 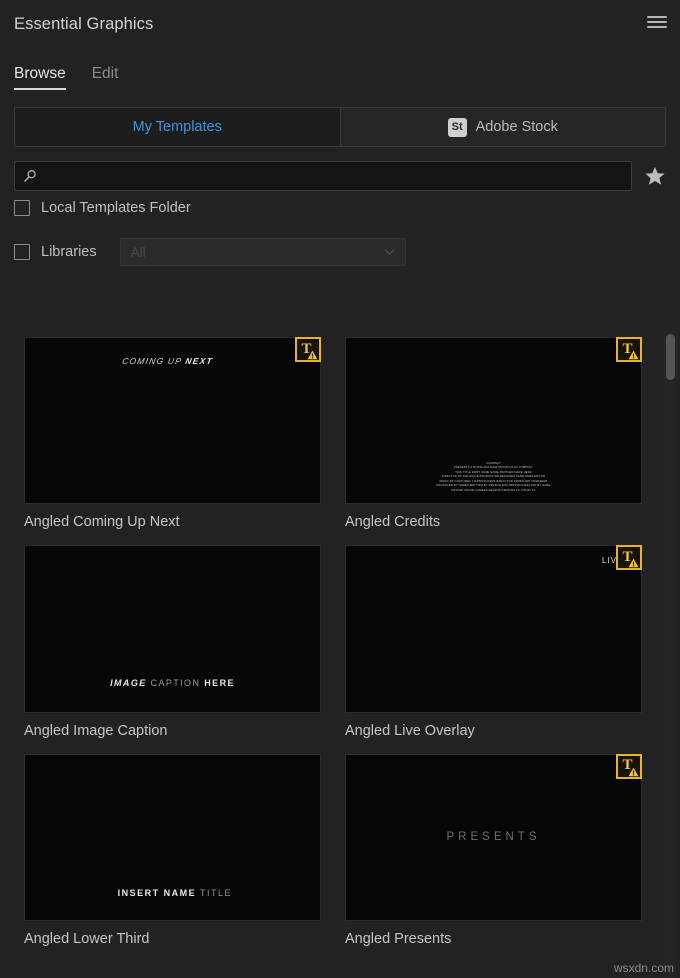 What do you see at coordinates (655, 176) in the screenshot?
I see `star-icon` at bounding box center [655, 176].